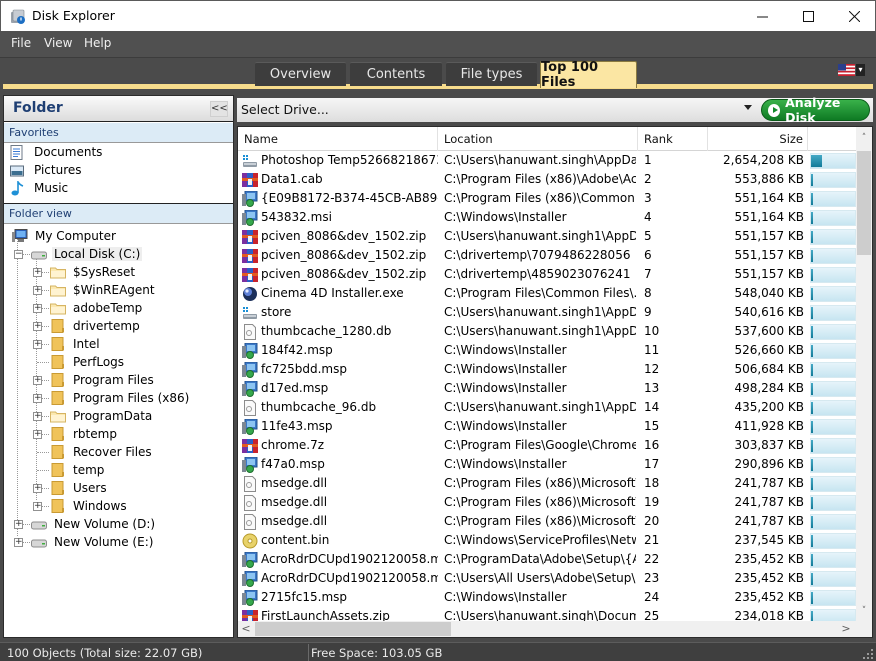  I want to click on tab-contents: Contents, so click(396, 74).